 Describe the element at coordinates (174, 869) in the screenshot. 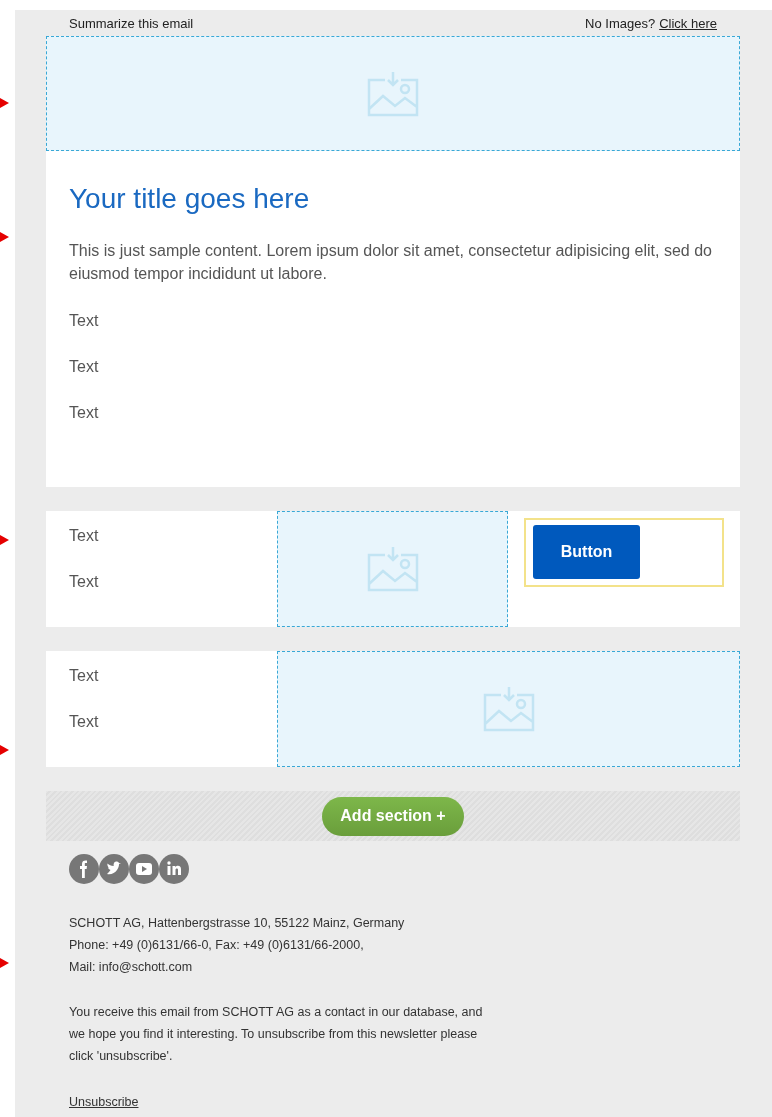

I see `linkedin-icon` at that location.